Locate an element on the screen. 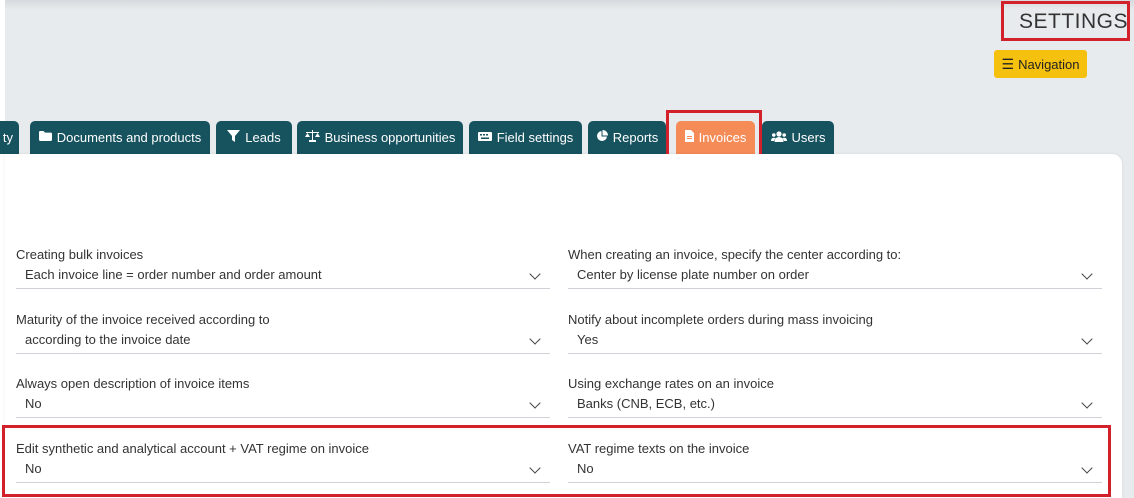  select-invoice-center: Center by license plate number on order is located at coordinates (835, 277).